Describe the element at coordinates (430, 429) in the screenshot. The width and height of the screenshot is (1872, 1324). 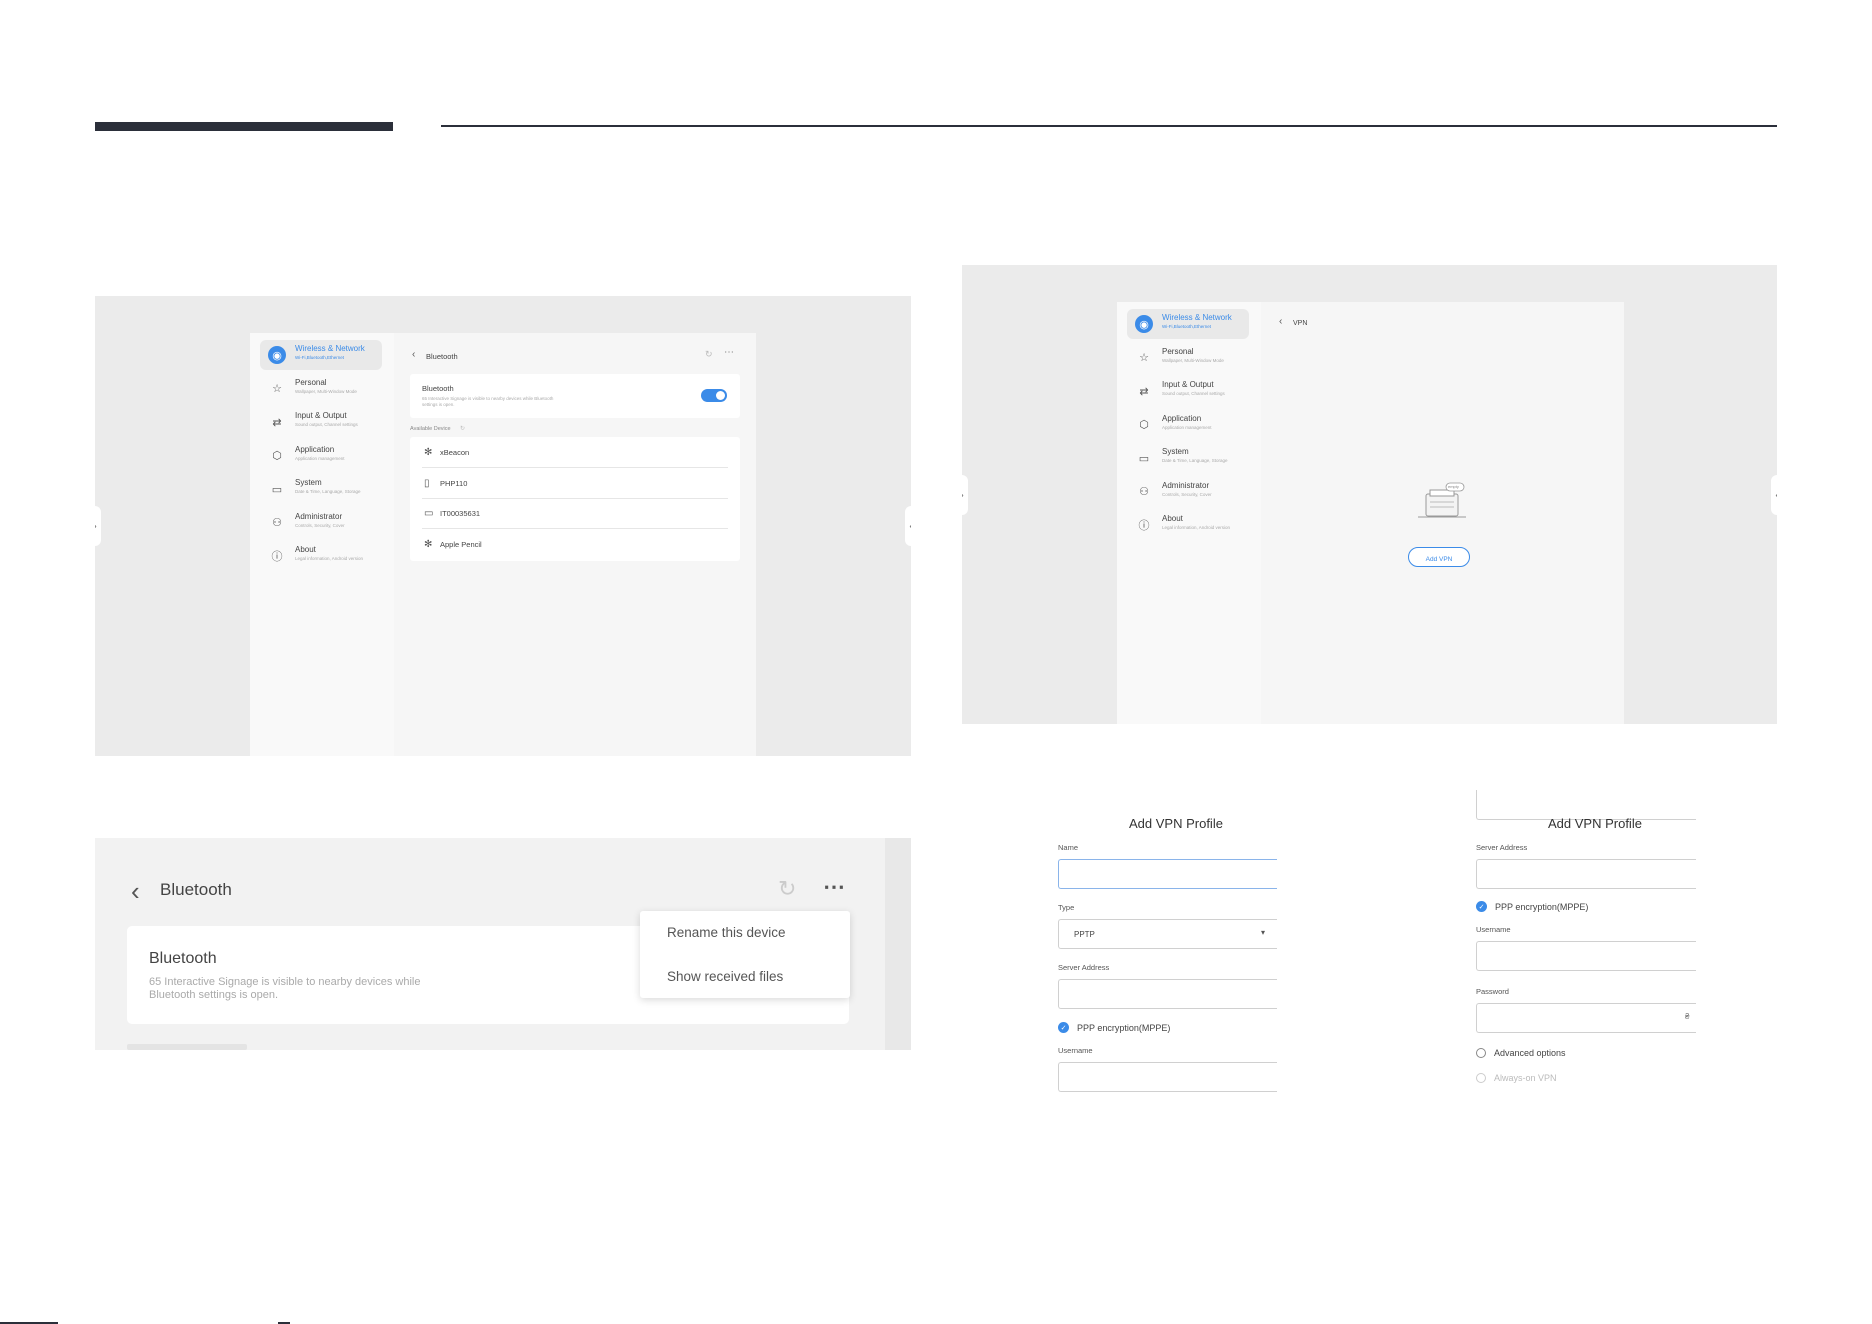
I see `available-device-label: Available Device` at that location.